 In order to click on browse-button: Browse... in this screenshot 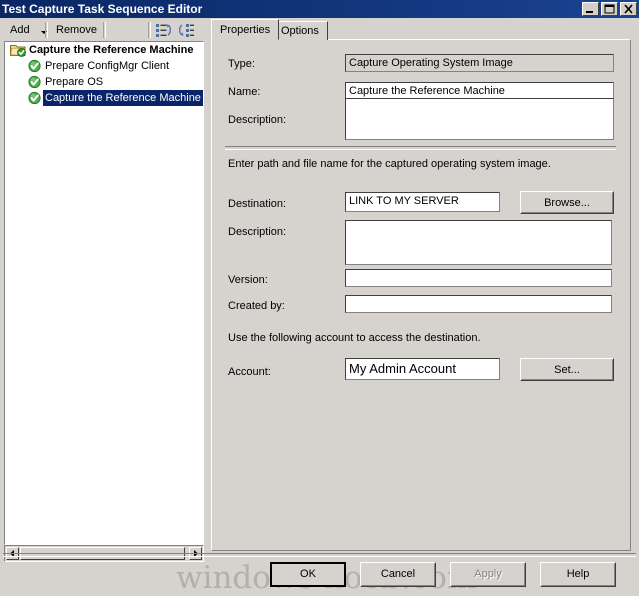, I will do `click(567, 202)`.